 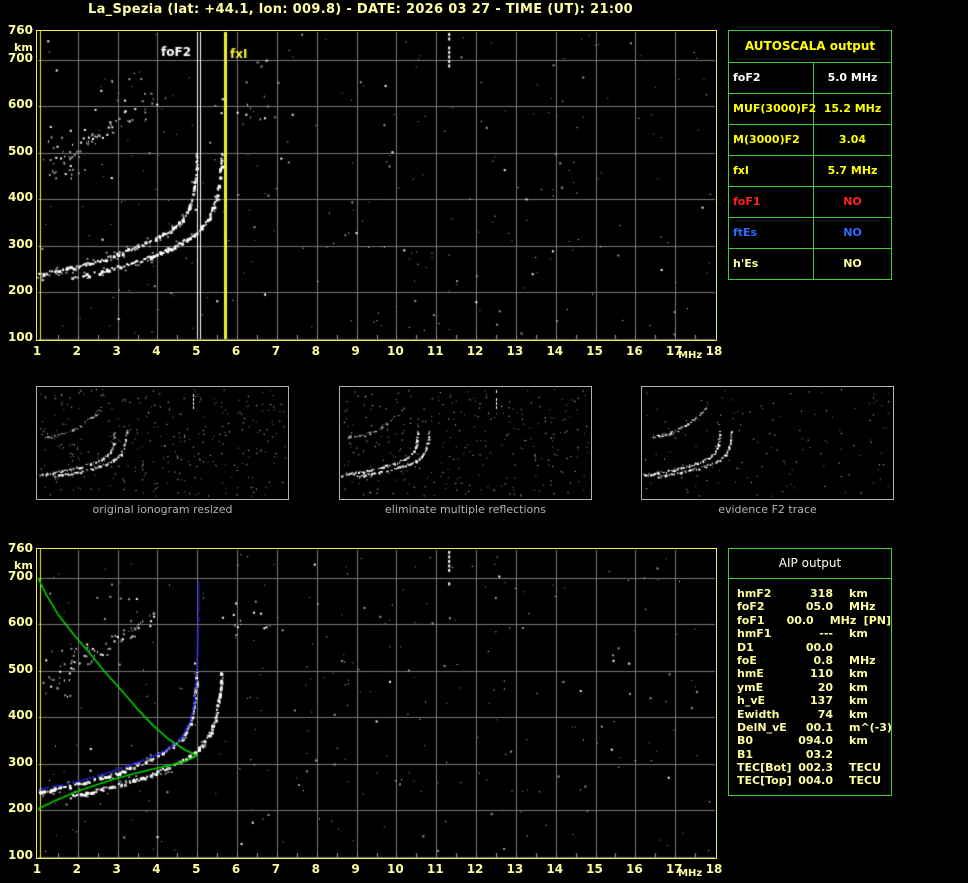 What do you see at coordinates (810, 564) in the screenshot?
I see `aip-table-header: AIP output` at bounding box center [810, 564].